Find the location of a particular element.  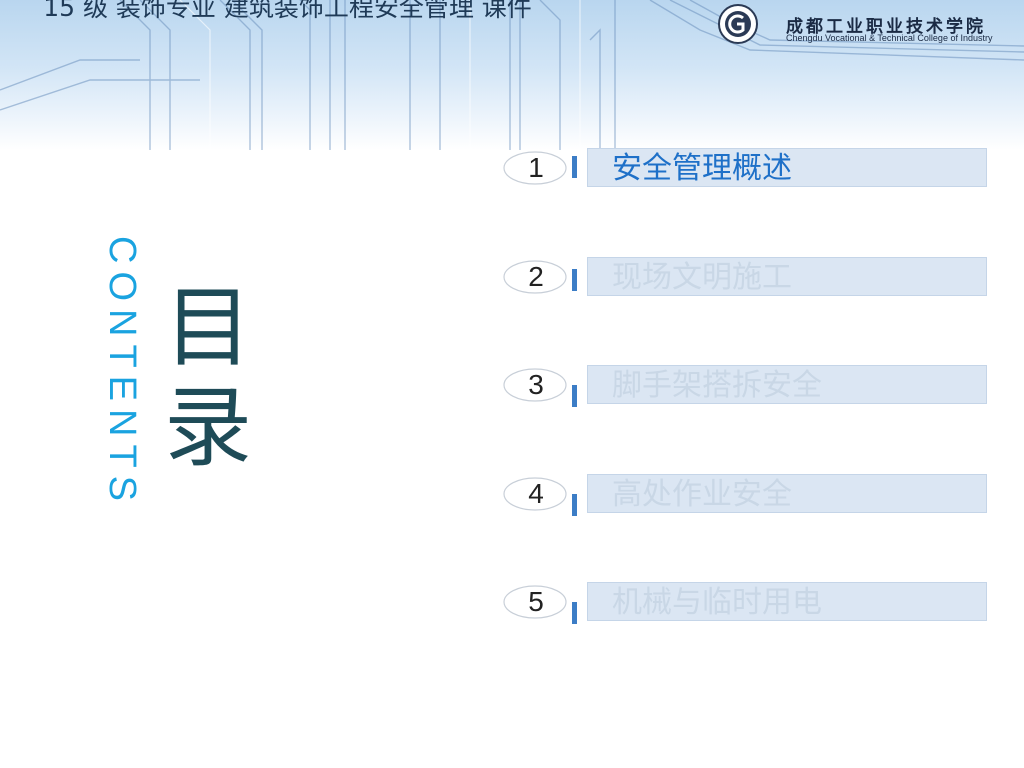

toc-item-number: 4 is located at coordinates (536, 493).